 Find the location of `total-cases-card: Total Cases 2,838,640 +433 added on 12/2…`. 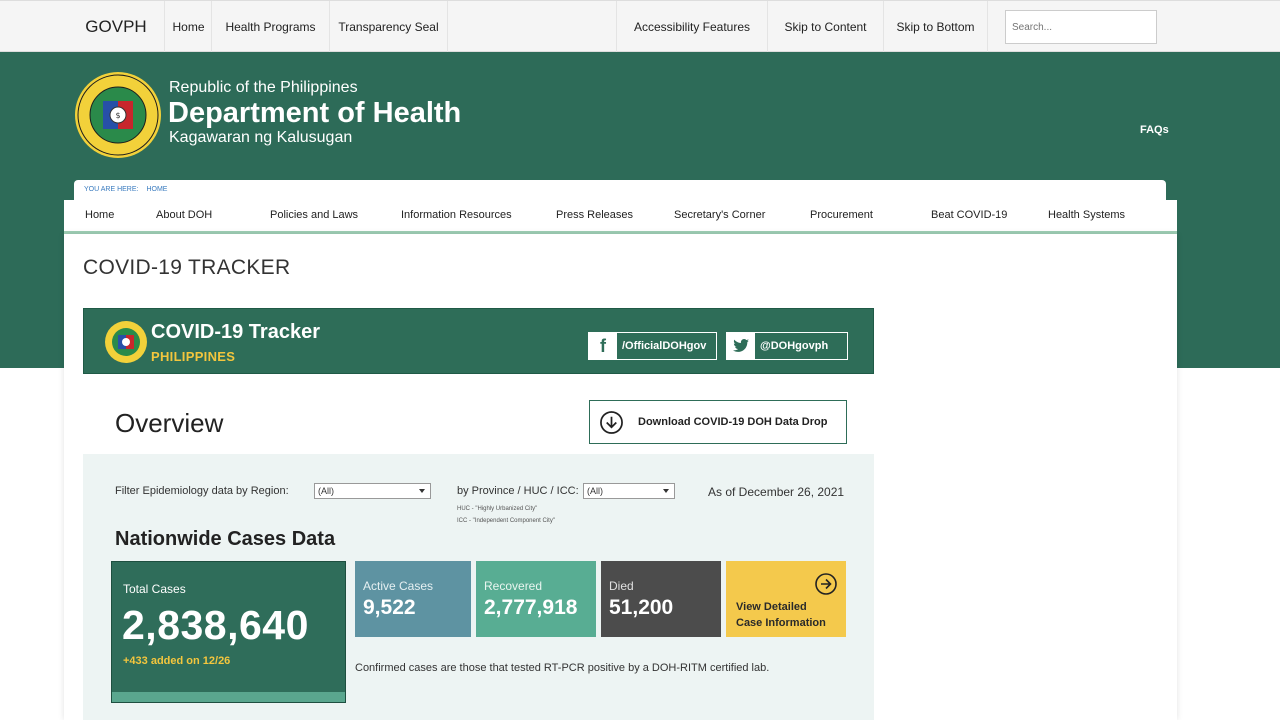

total-cases-card: Total Cases 2,838,640 +433 added on 12/2… is located at coordinates (228, 632).